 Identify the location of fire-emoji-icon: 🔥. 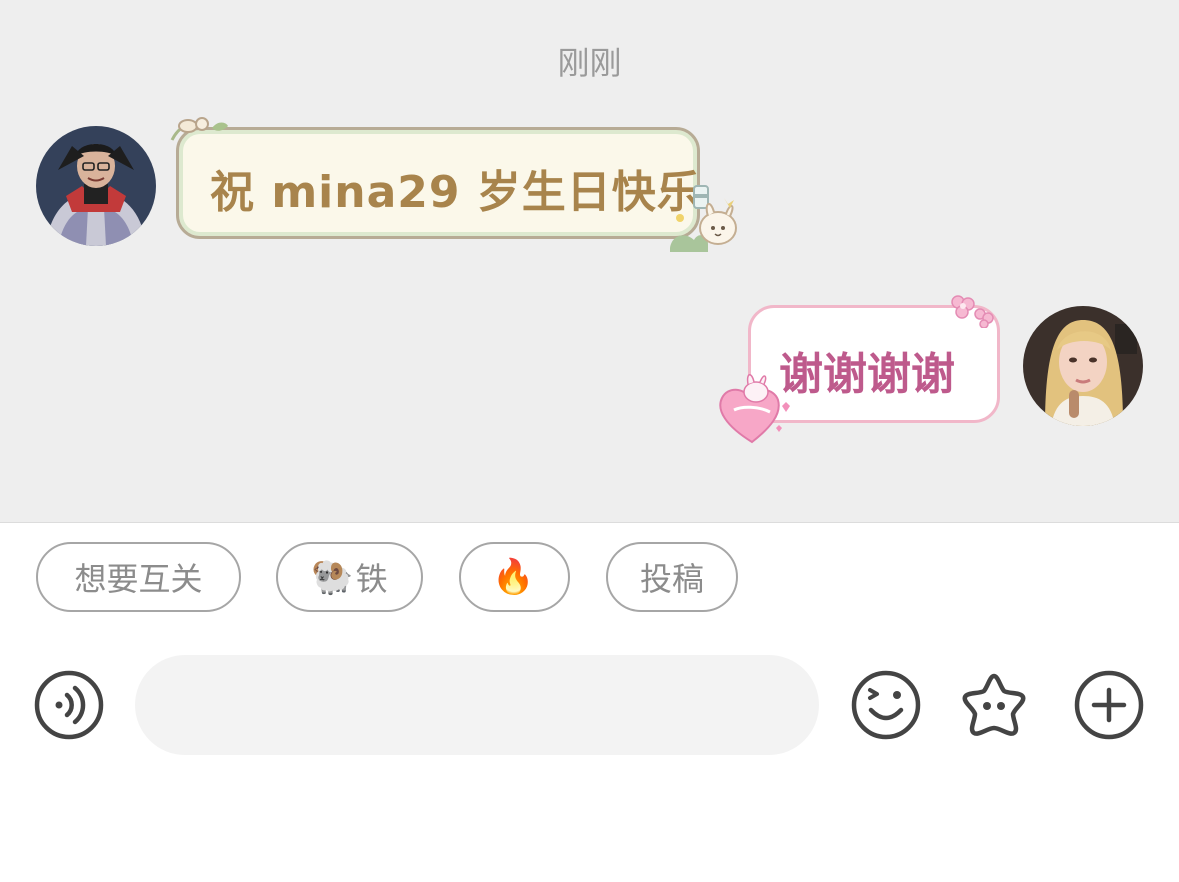
(513, 577).